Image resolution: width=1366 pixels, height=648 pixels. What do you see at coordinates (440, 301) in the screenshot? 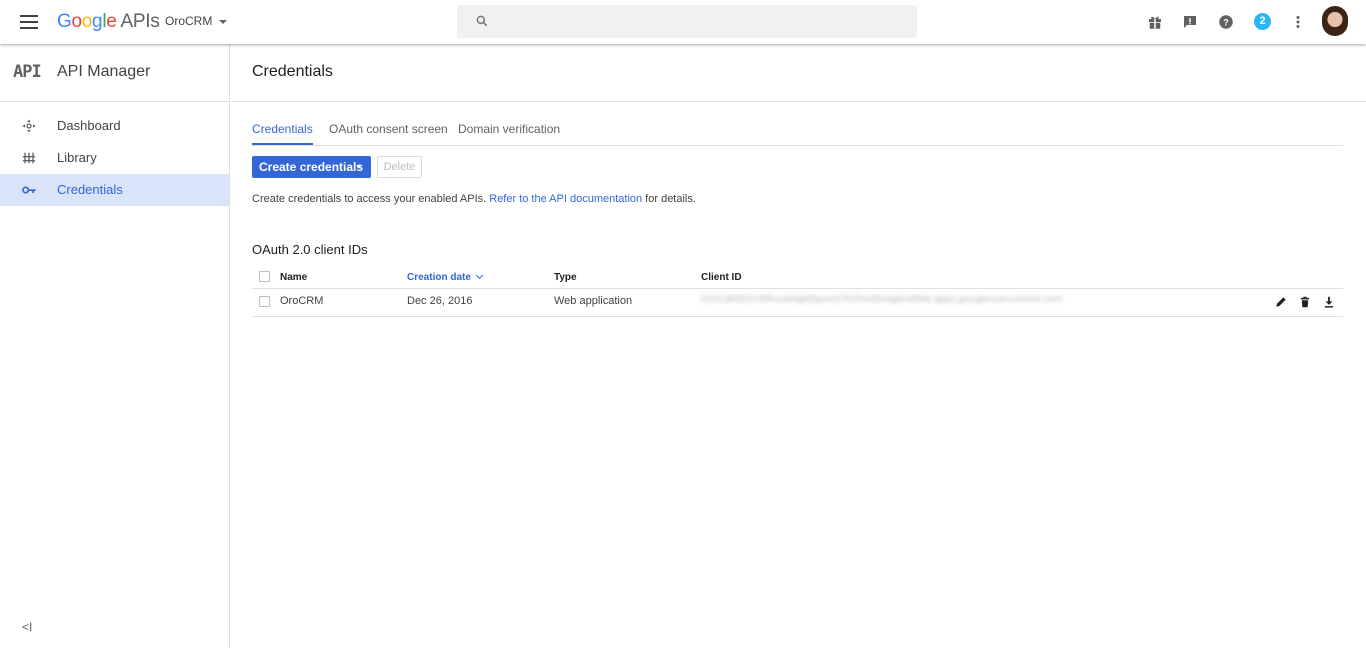
I see `creation-date: Dec 26, 2016` at bounding box center [440, 301].